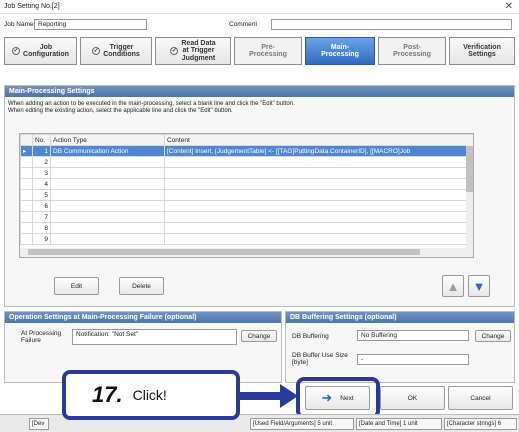 The width and height of the screenshot is (519, 432). Describe the element at coordinates (469, 197) in the screenshot. I see `vertical-scrollbar` at that location.